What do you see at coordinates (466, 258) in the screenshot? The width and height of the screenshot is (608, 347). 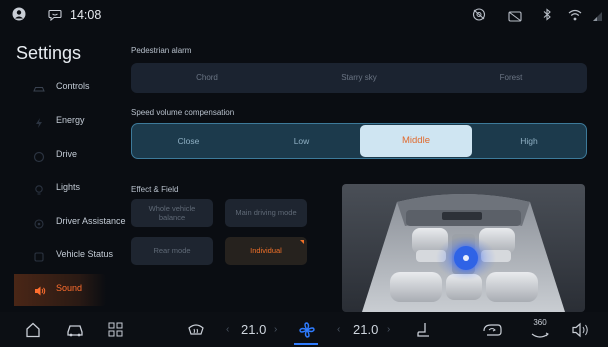 I see `sound-position-marker` at bounding box center [466, 258].